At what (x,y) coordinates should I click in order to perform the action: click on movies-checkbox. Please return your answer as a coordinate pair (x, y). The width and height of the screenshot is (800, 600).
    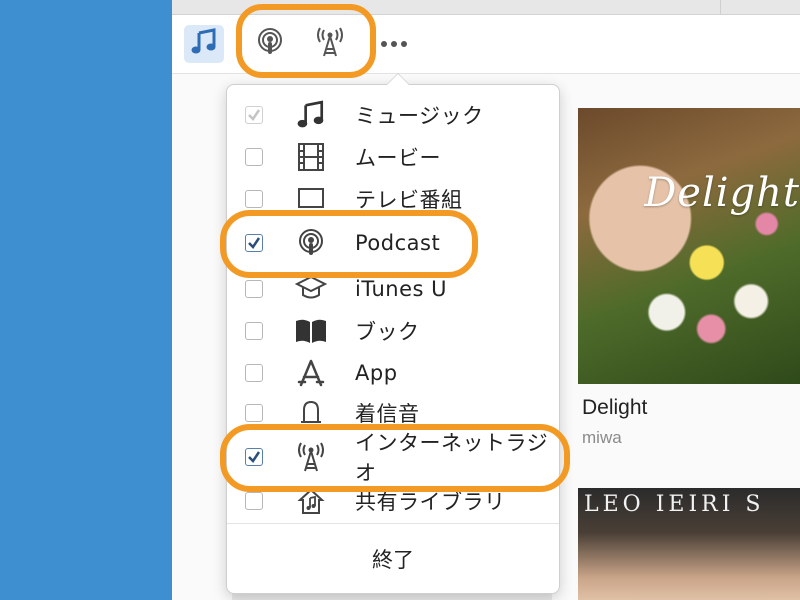
    Looking at the image, I should click on (254, 157).